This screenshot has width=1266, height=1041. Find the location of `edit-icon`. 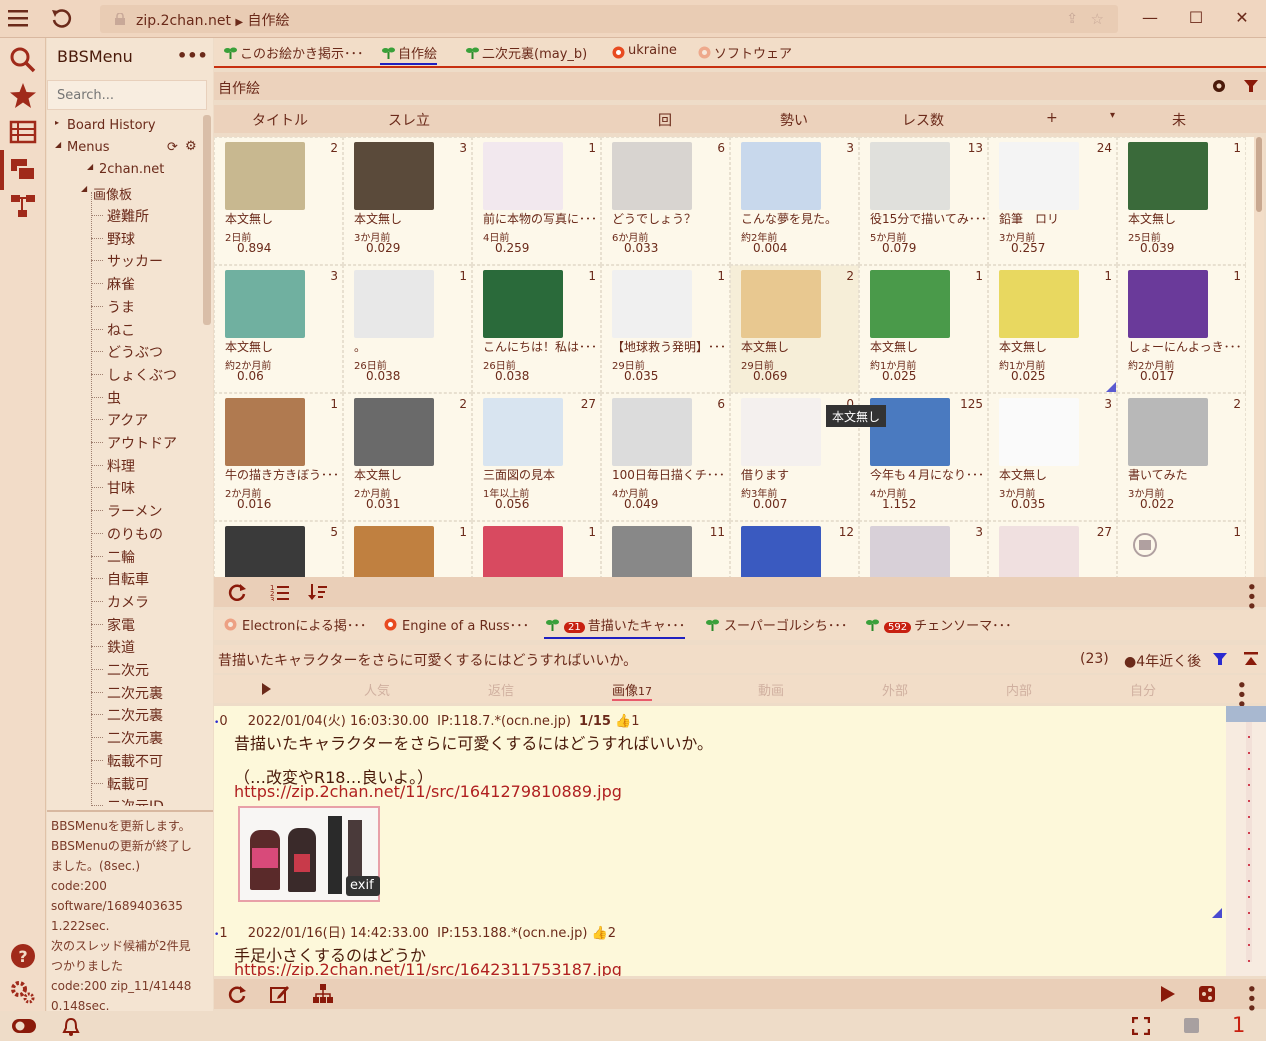

edit-icon is located at coordinates (280, 994).